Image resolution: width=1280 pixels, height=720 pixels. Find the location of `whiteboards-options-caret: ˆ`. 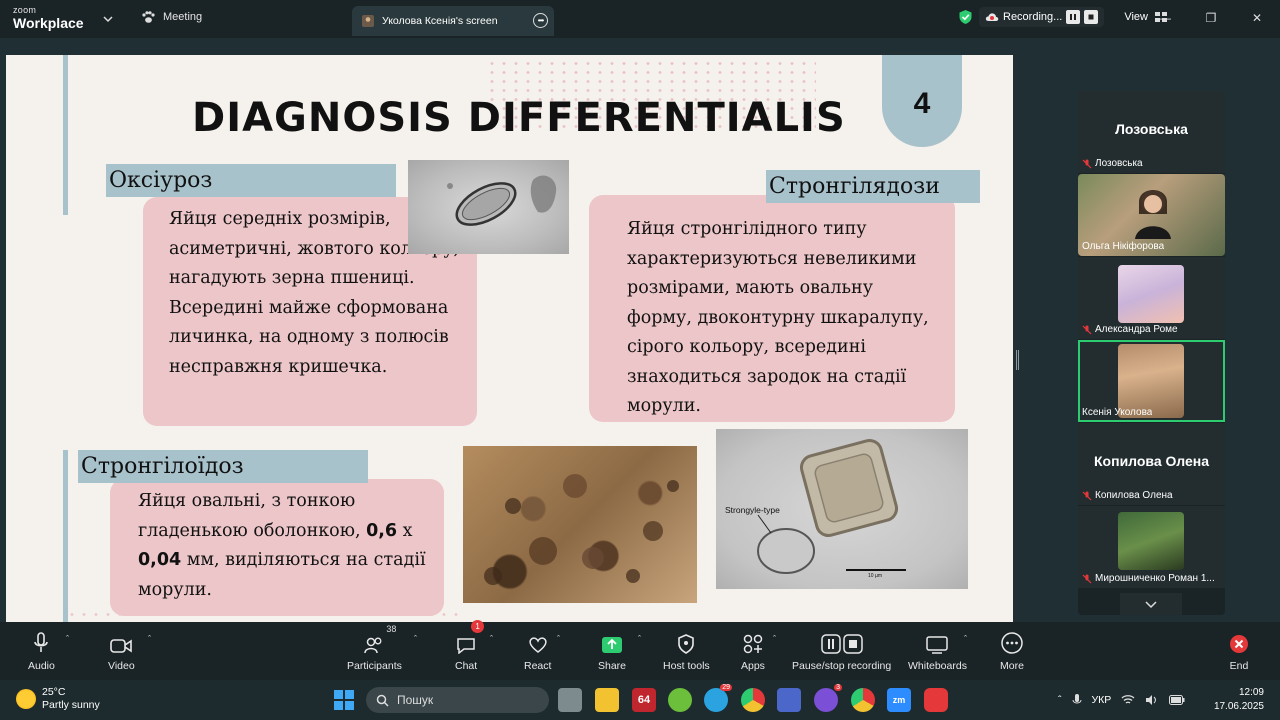

whiteboards-options-caret: ˆ is located at coordinates (965, 639).